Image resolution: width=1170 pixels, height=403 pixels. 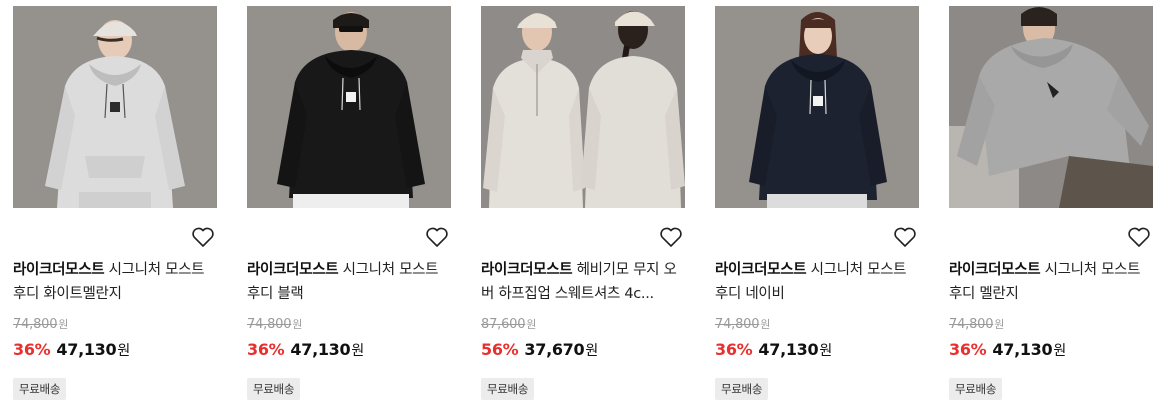 I want to click on original-price-value: 87,600, so click(x=503, y=324).